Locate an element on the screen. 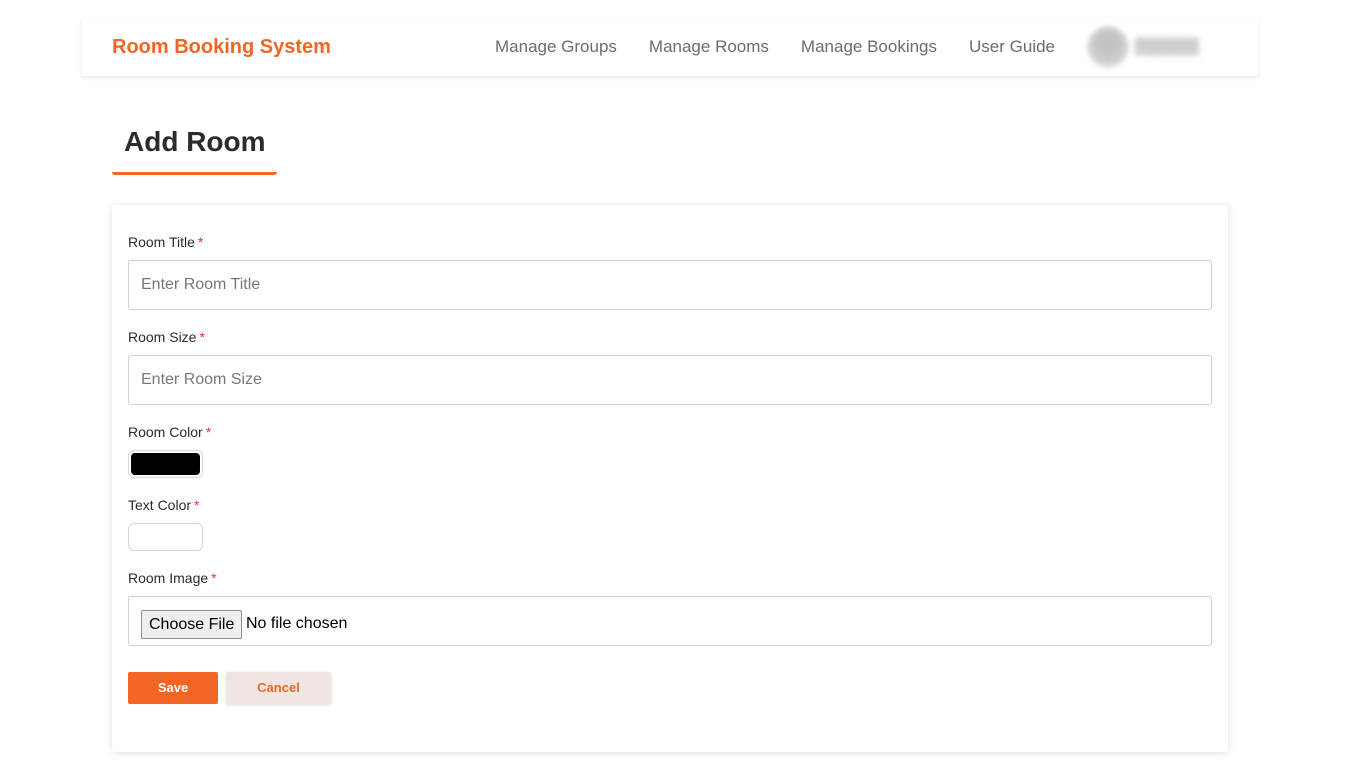 The width and height of the screenshot is (1366, 768). text-color-swatch is located at coordinates (165, 537).